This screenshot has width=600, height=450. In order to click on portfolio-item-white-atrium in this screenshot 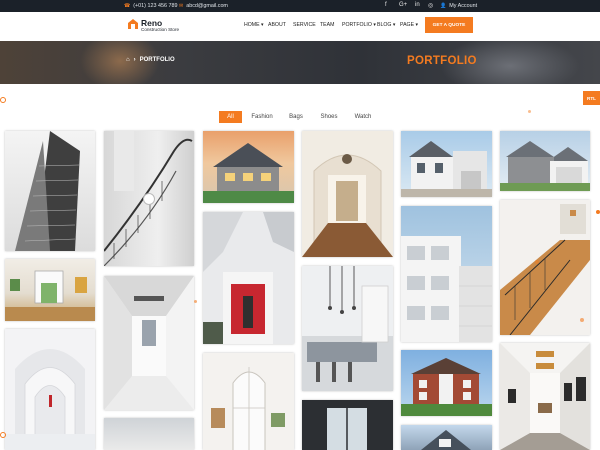, I will do `click(149, 343)`.